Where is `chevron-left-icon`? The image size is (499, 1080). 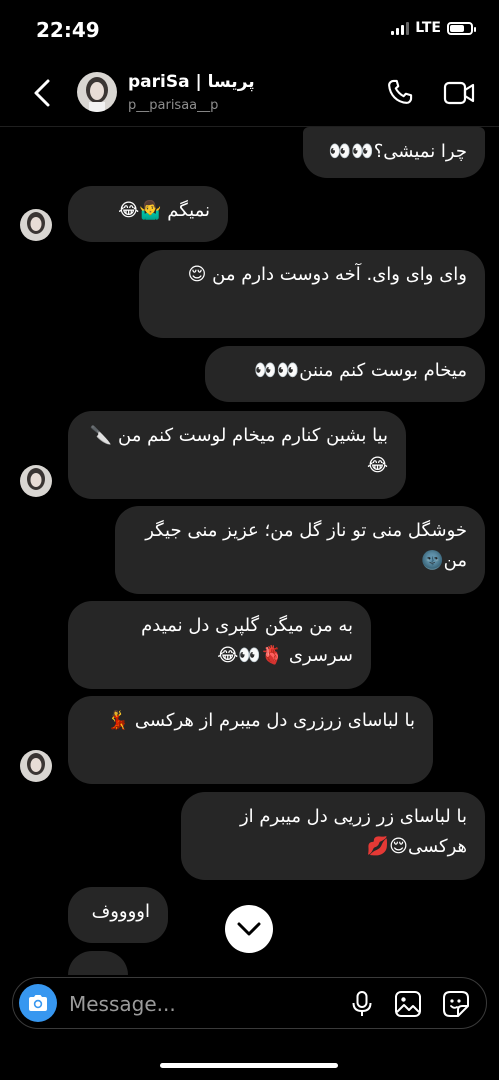
chevron-left-icon is located at coordinates (42, 93).